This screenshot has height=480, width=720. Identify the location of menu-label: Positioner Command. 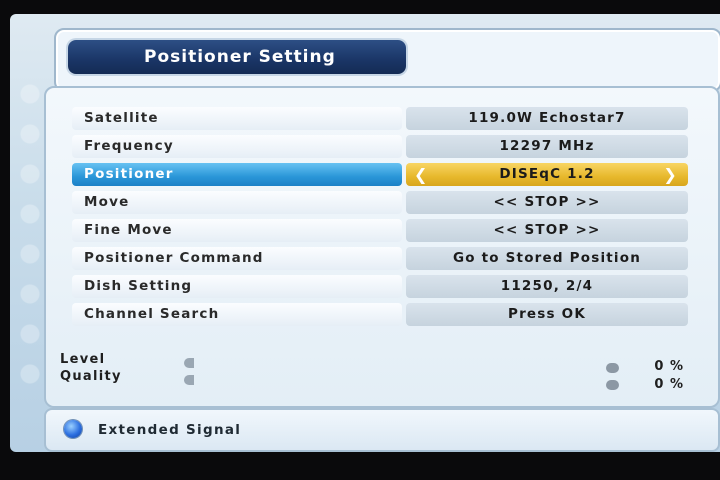
(237, 258).